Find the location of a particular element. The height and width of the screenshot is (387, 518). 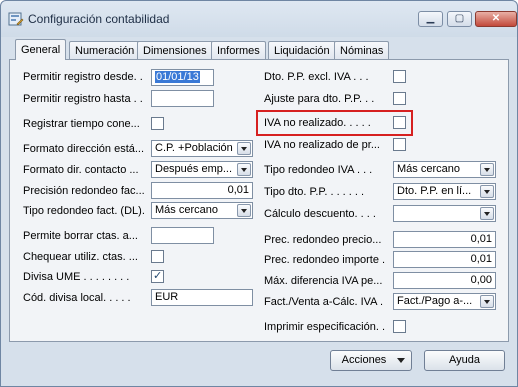

prec-redondeo-importe-label: Prec. redondeo importe . is located at coordinates (325, 260).